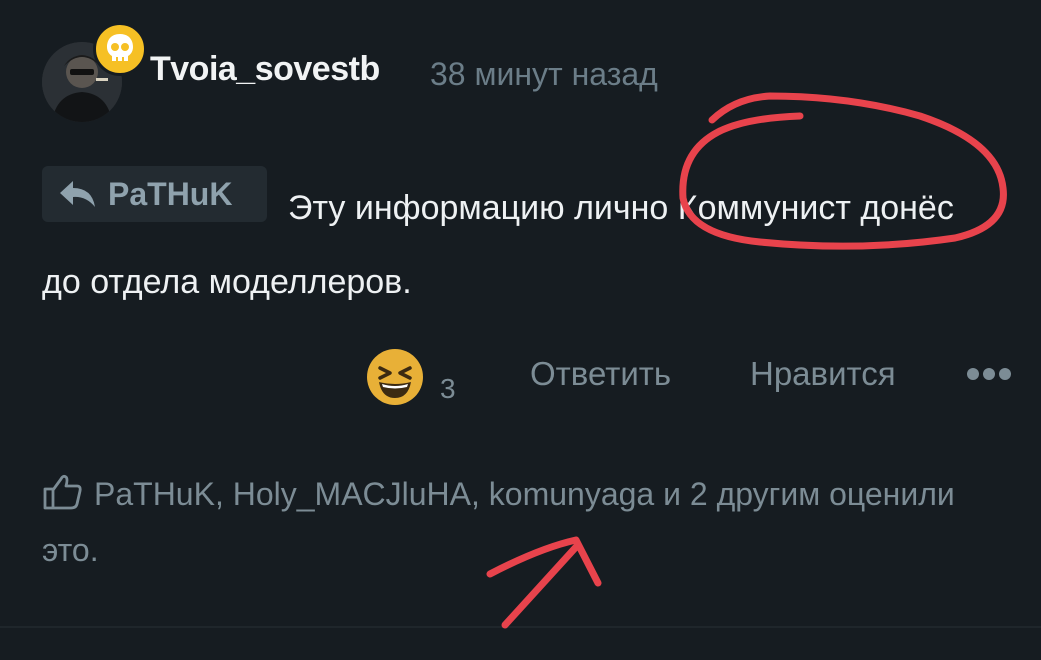 Image resolution: width=1041 pixels, height=660 pixels. What do you see at coordinates (520, 375) in the screenshot?
I see `comment-actions: 3 Ответить Нравится` at bounding box center [520, 375].